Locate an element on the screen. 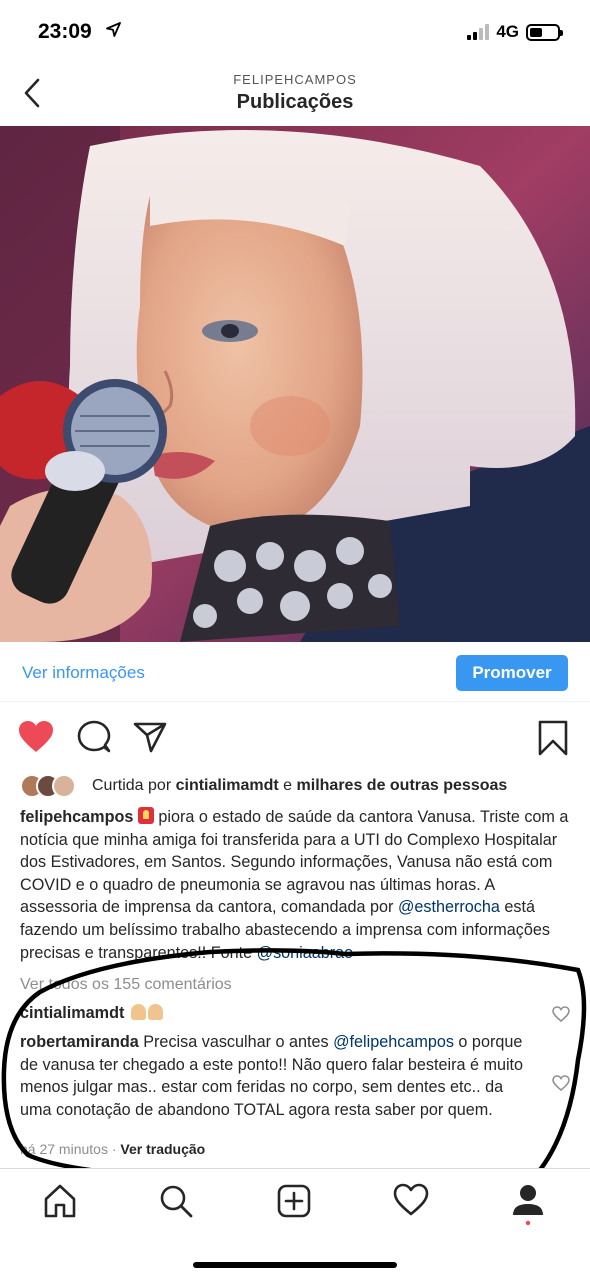 The width and height of the screenshot is (590, 1280). status-bar: 23:09 4G is located at coordinates (295, 30).